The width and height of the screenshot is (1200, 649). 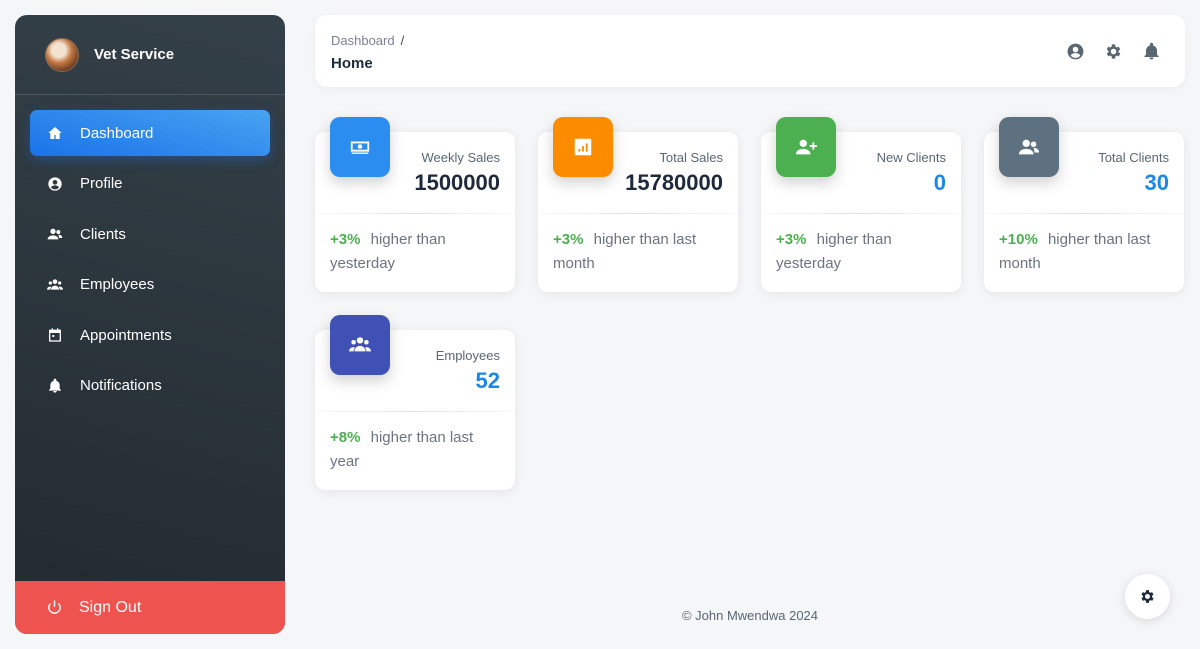 I want to click on sidebar-item-label: Dashboard, so click(x=117, y=133).